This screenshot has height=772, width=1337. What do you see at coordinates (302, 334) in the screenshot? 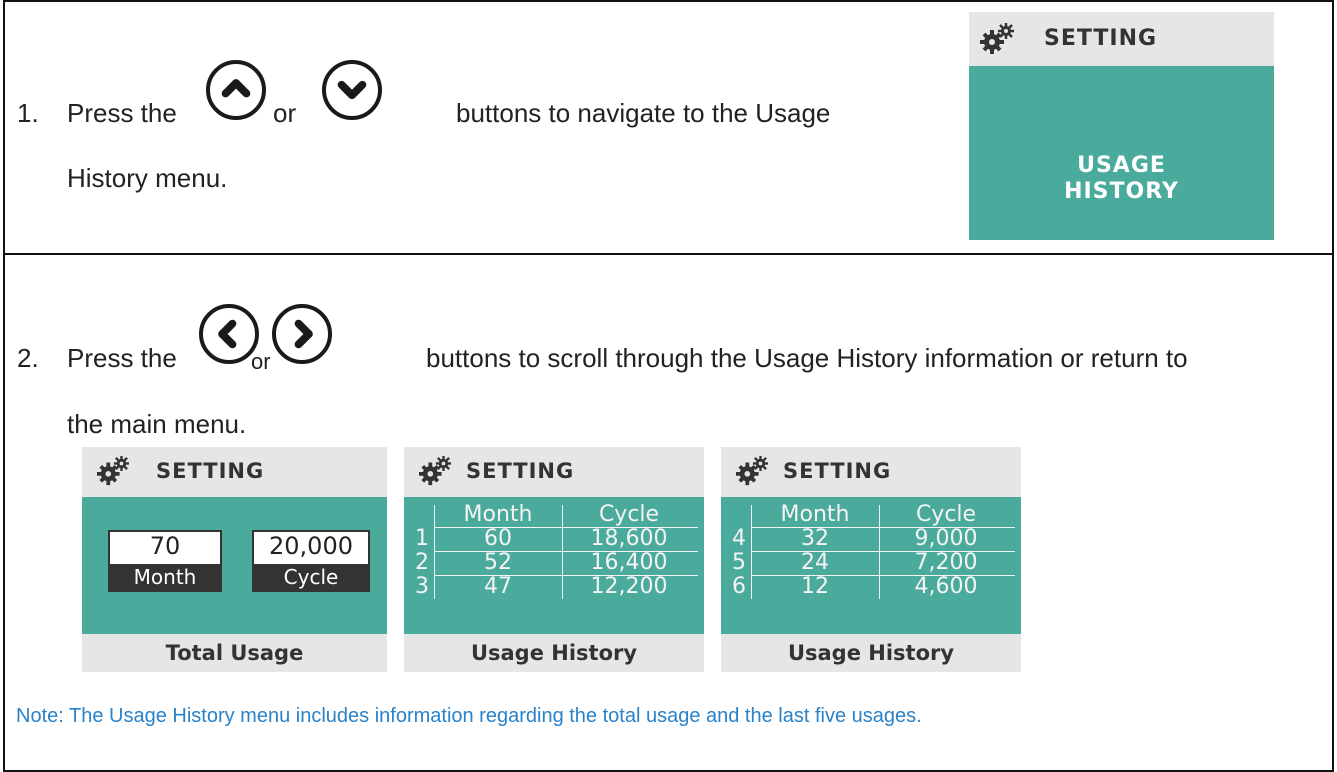
I see `chevron-right-icon` at bounding box center [302, 334].